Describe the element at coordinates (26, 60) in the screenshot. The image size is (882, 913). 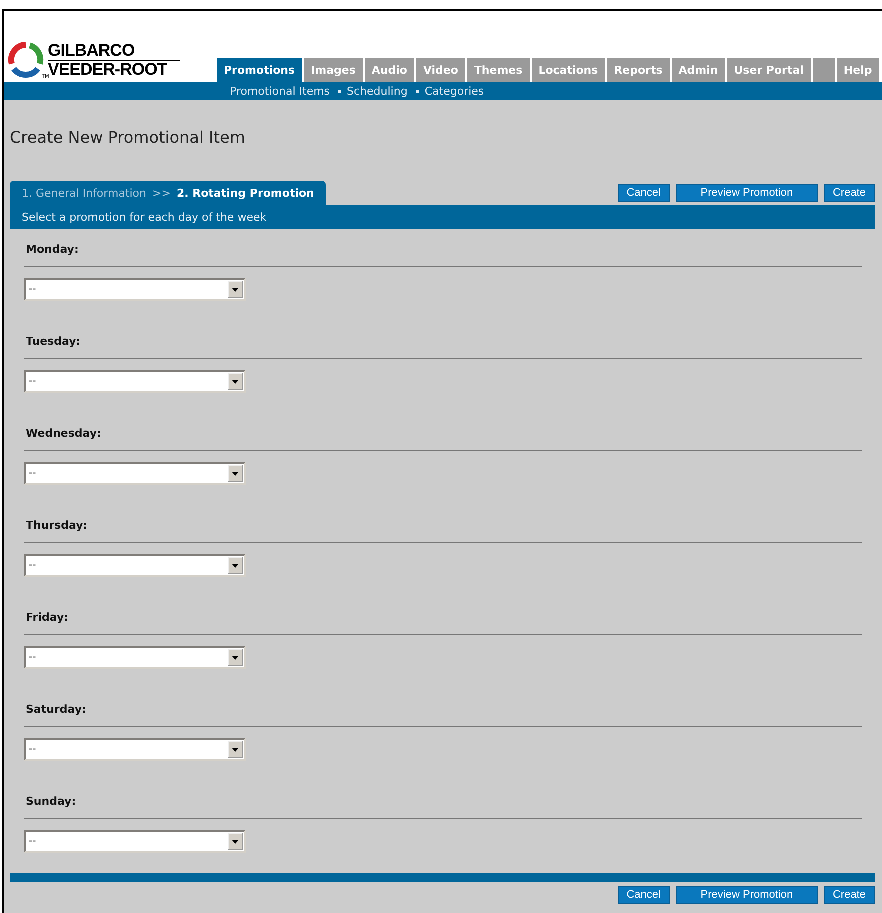
I see `logo-icon` at that location.